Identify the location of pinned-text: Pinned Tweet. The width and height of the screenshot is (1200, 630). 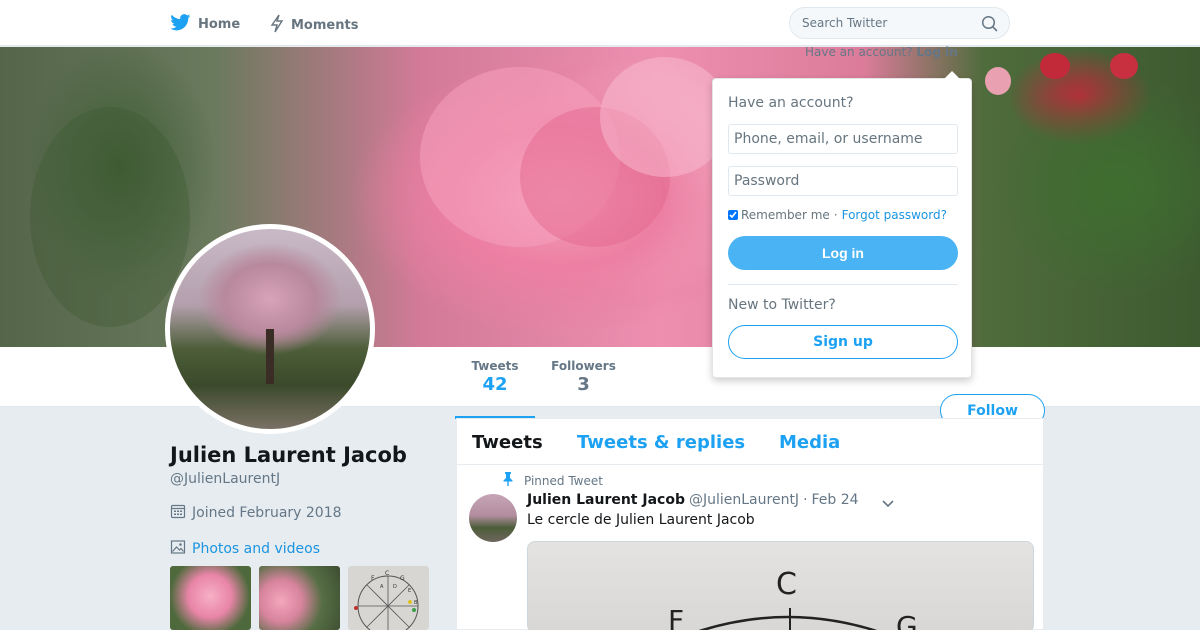
(563, 480).